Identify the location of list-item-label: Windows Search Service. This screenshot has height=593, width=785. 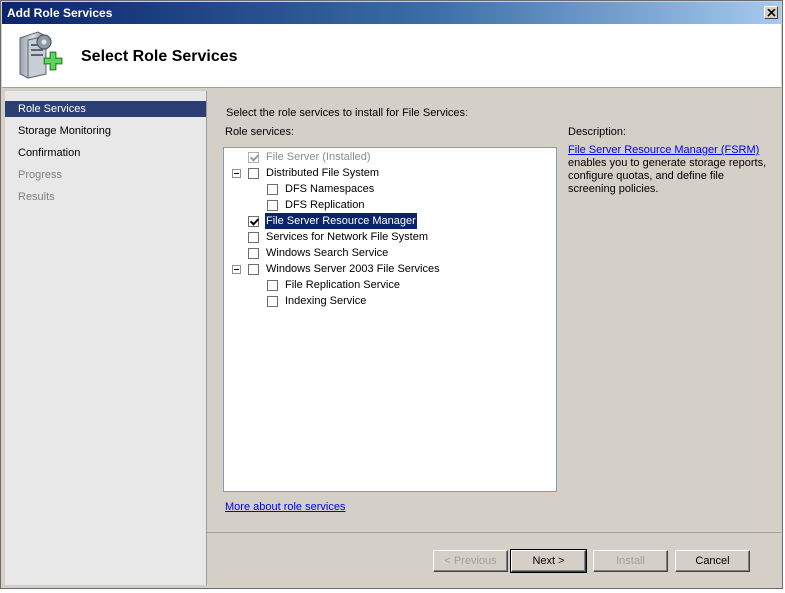
(327, 253).